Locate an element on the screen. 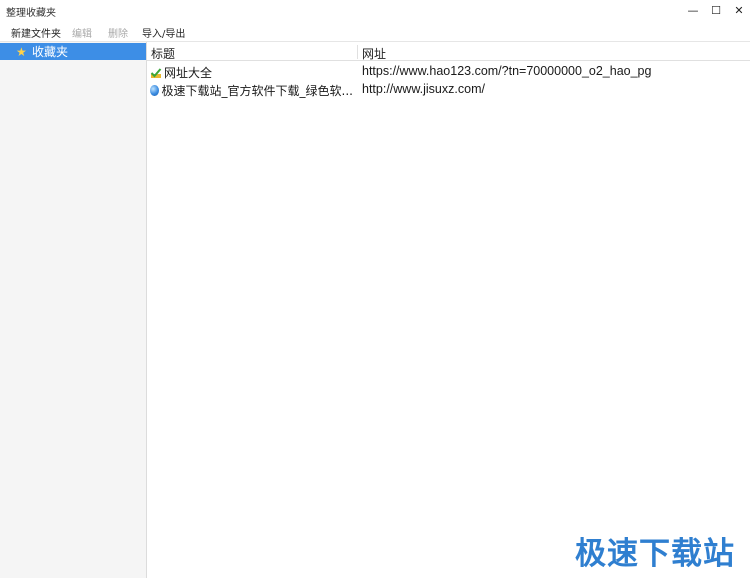  sidebar-item-label: 收藏夹 is located at coordinates (50, 52).